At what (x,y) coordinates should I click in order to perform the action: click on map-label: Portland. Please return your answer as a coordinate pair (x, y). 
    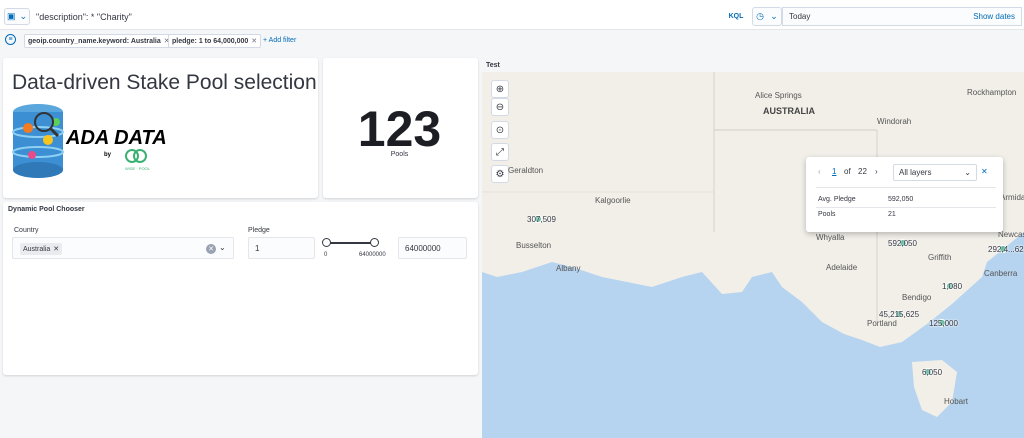
    Looking at the image, I should click on (882, 323).